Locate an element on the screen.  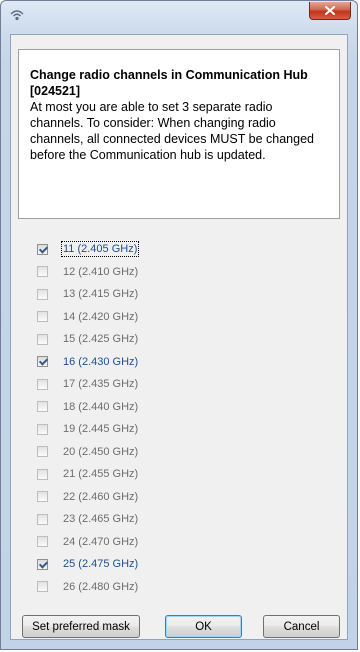
channel-label: 13 (2.415 GHz) is located at coordinates (100, 294).